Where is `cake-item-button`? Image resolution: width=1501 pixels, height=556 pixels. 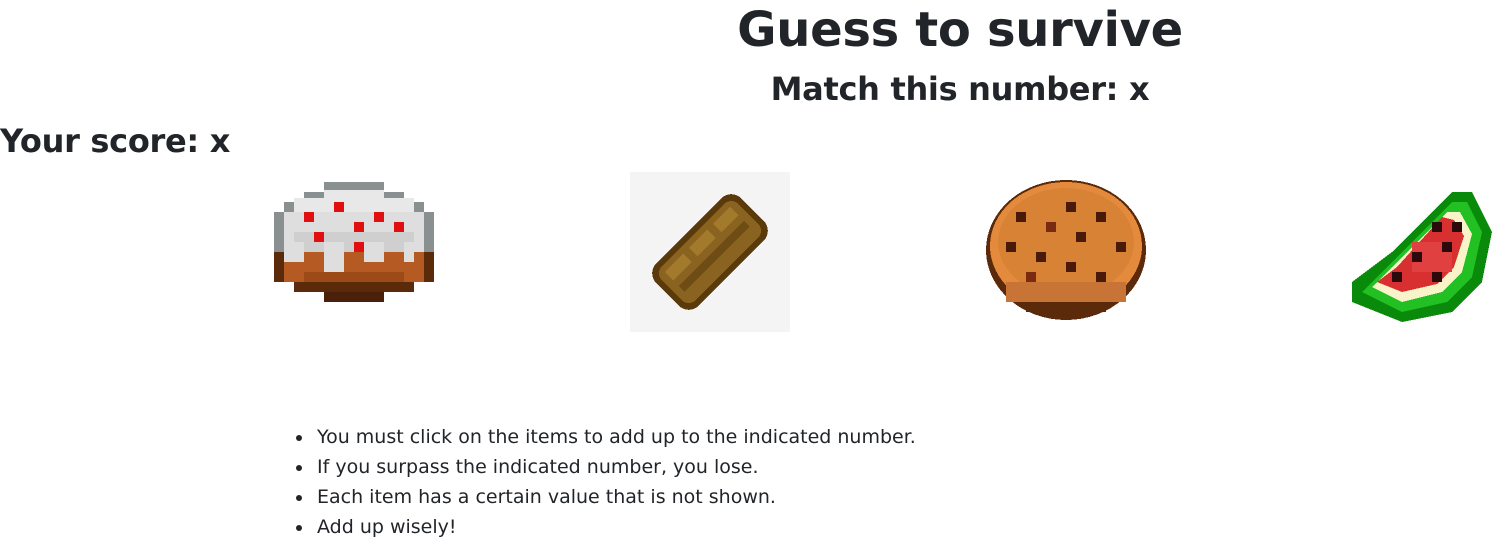
cake-item-button is located at coordinates (354, 252).